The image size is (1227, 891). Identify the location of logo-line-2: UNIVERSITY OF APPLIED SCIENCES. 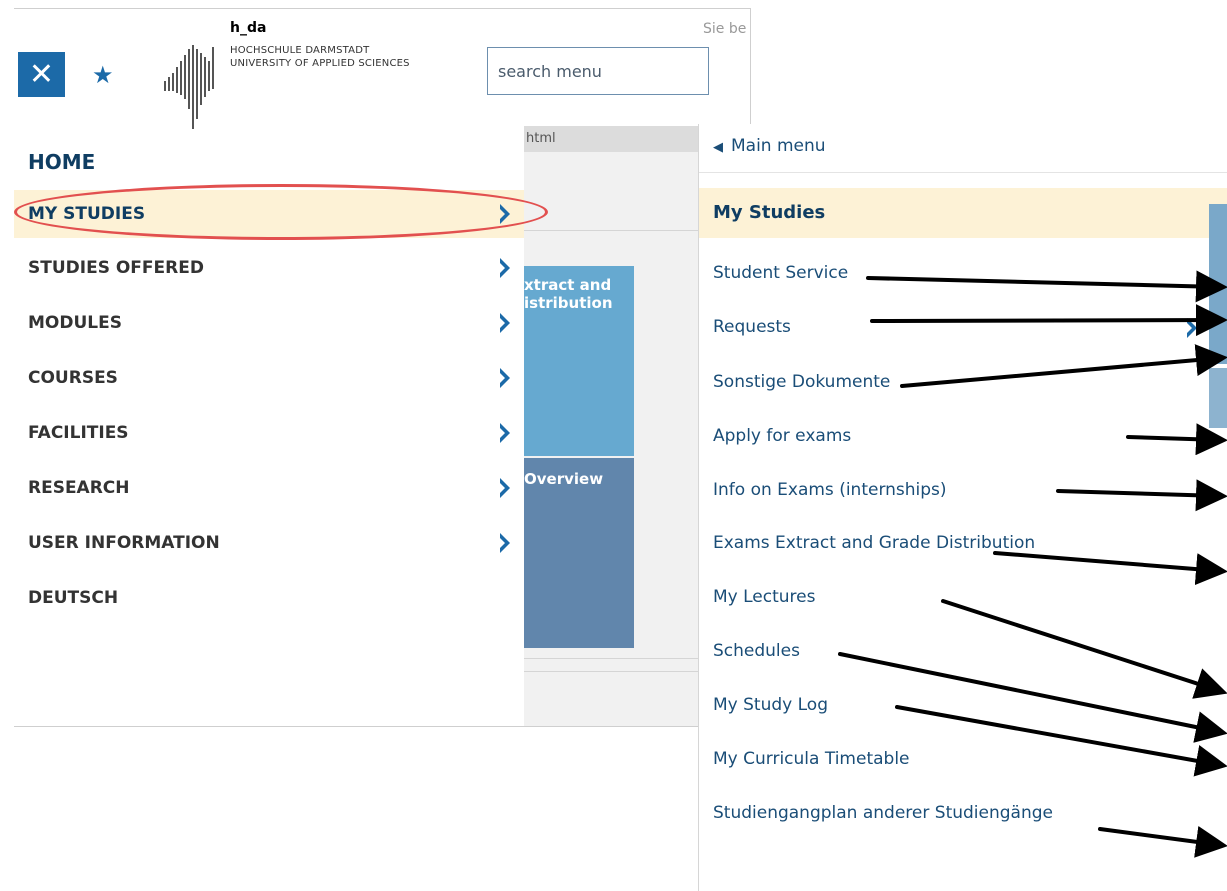
(320, 63).